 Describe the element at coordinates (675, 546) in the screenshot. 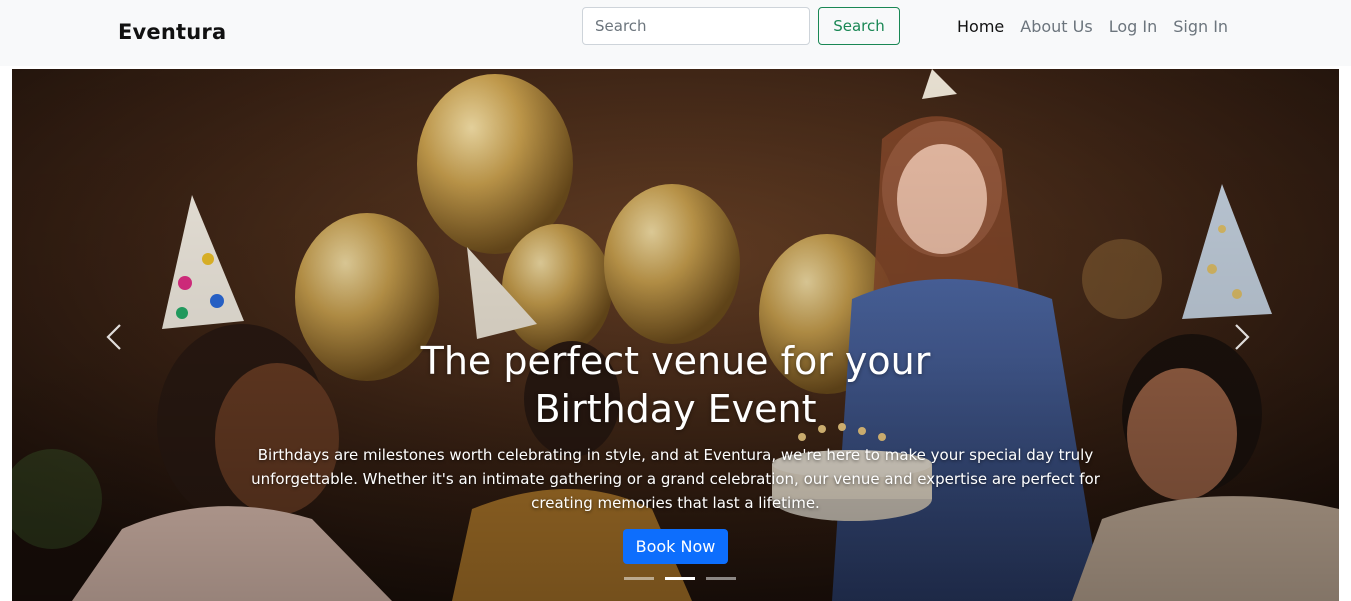

I see `book-now-button: Book Now` at that location.